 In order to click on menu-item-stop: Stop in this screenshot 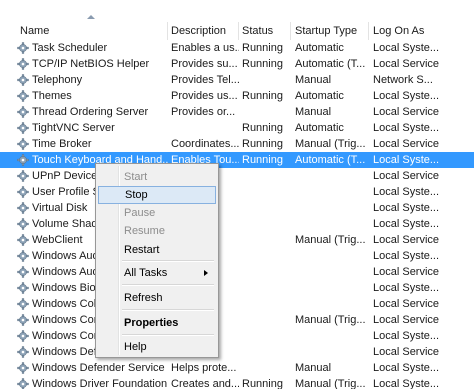, I will do `click(157, 195)`.